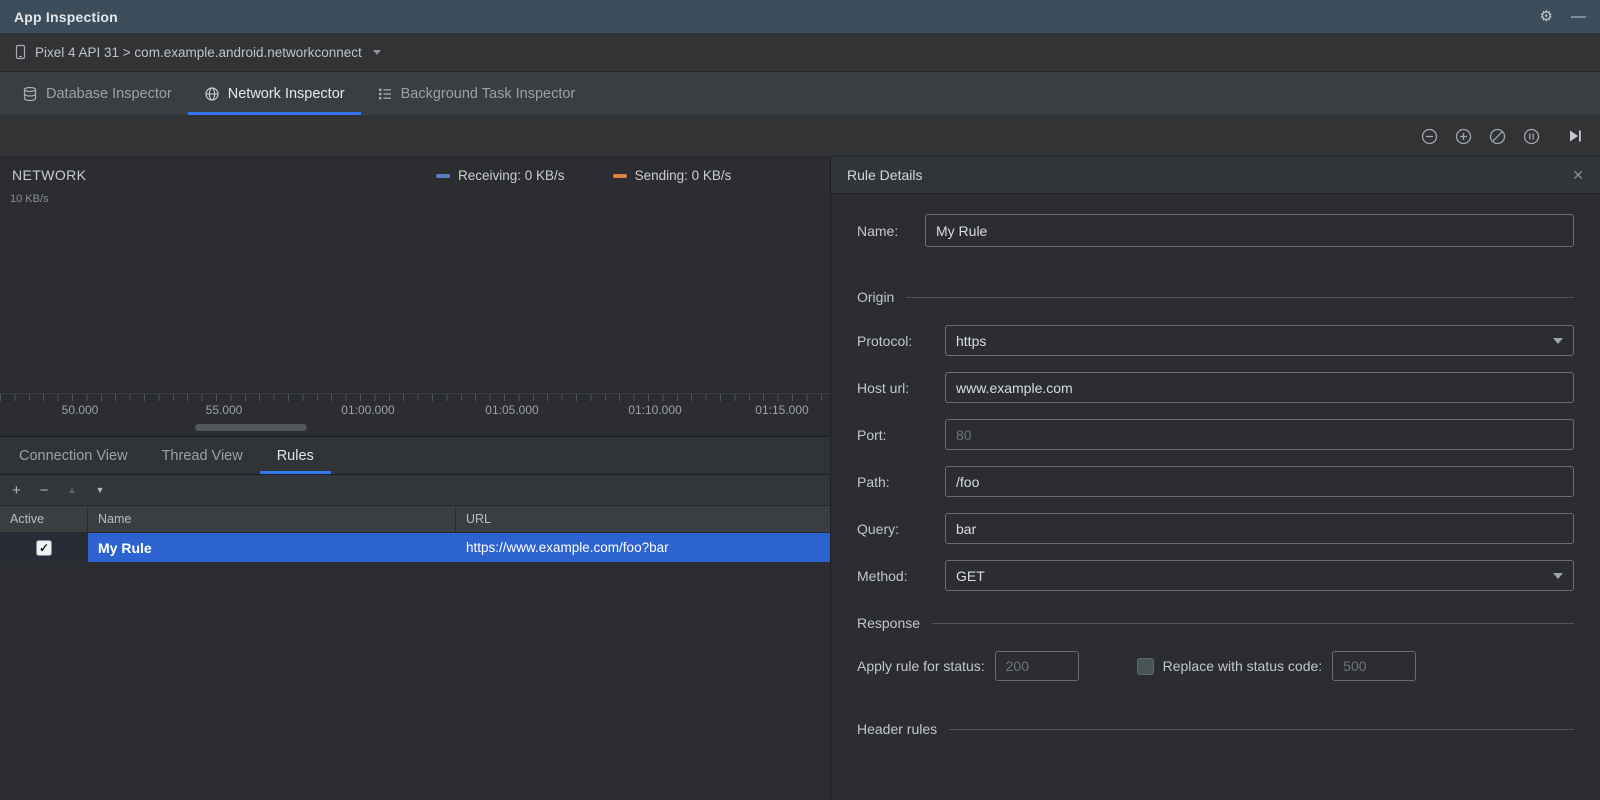 The image size is (1600, 800). I want to click on tab-label: Connection View, so click(73, 455).